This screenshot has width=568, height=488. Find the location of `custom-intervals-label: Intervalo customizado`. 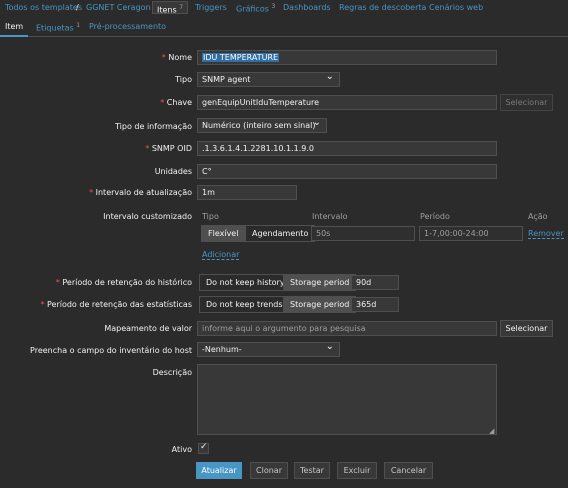

custom-intervals-label: Intervalo customizado is located at coordinates (147, 216).